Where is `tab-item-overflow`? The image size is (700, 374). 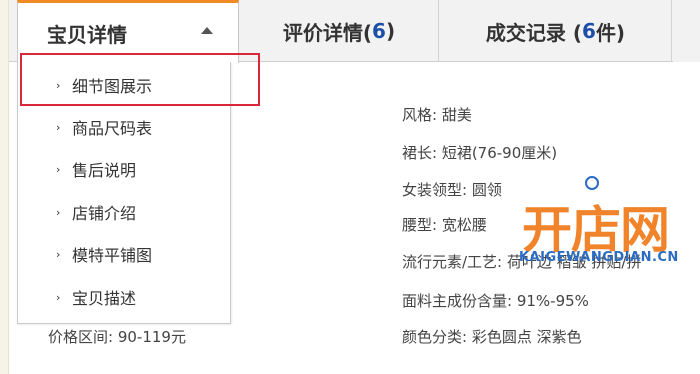
tab-item-overflow is located at coordinates (686, 31).